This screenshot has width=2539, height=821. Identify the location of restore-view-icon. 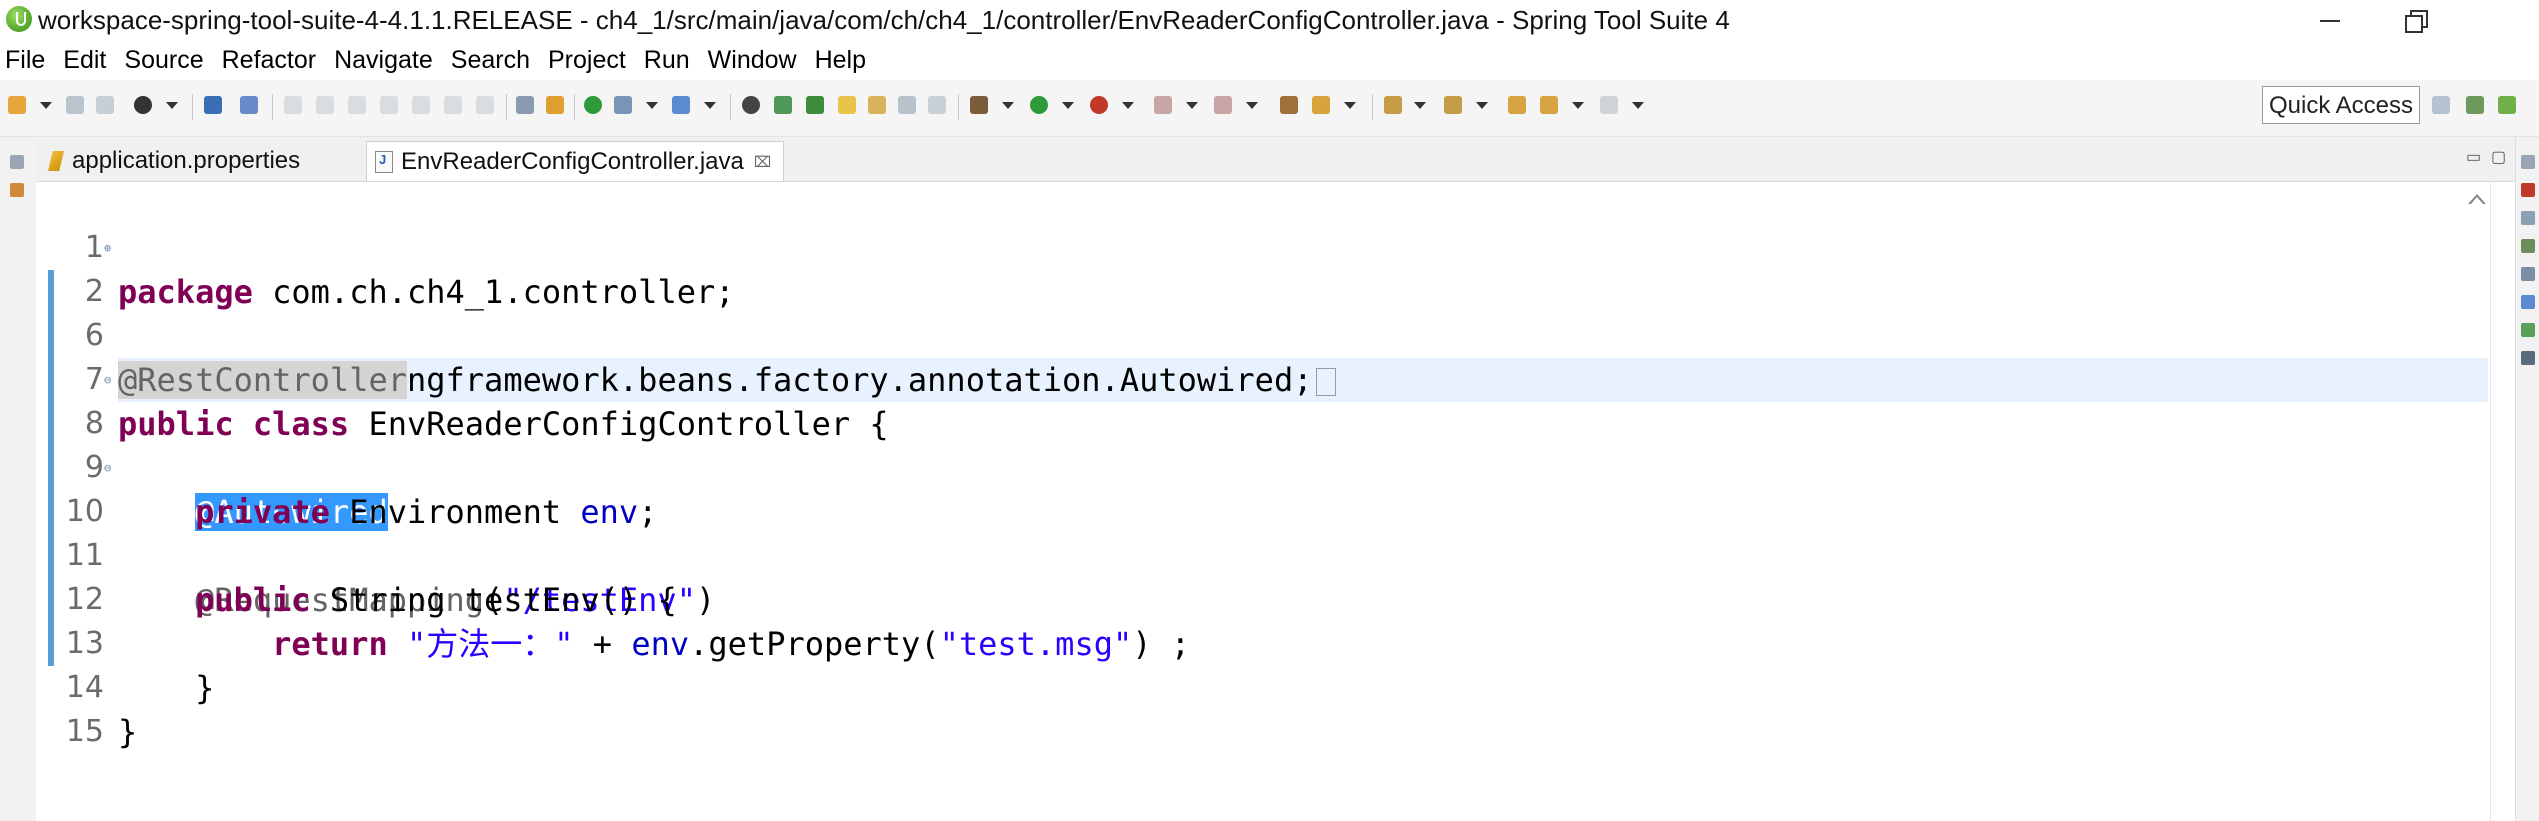
(17, 162).